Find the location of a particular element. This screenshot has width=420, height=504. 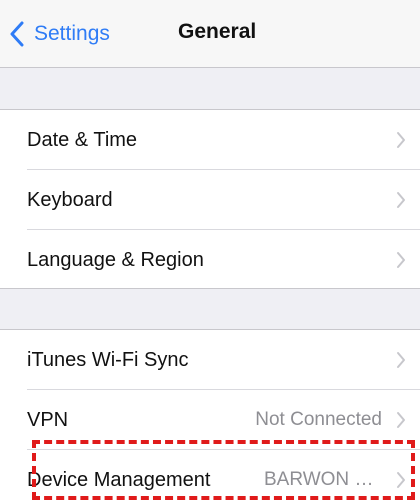

row-itunes-wifi-sync: iTunes Wi-Fi Sync is located at coordinates (210, 360).